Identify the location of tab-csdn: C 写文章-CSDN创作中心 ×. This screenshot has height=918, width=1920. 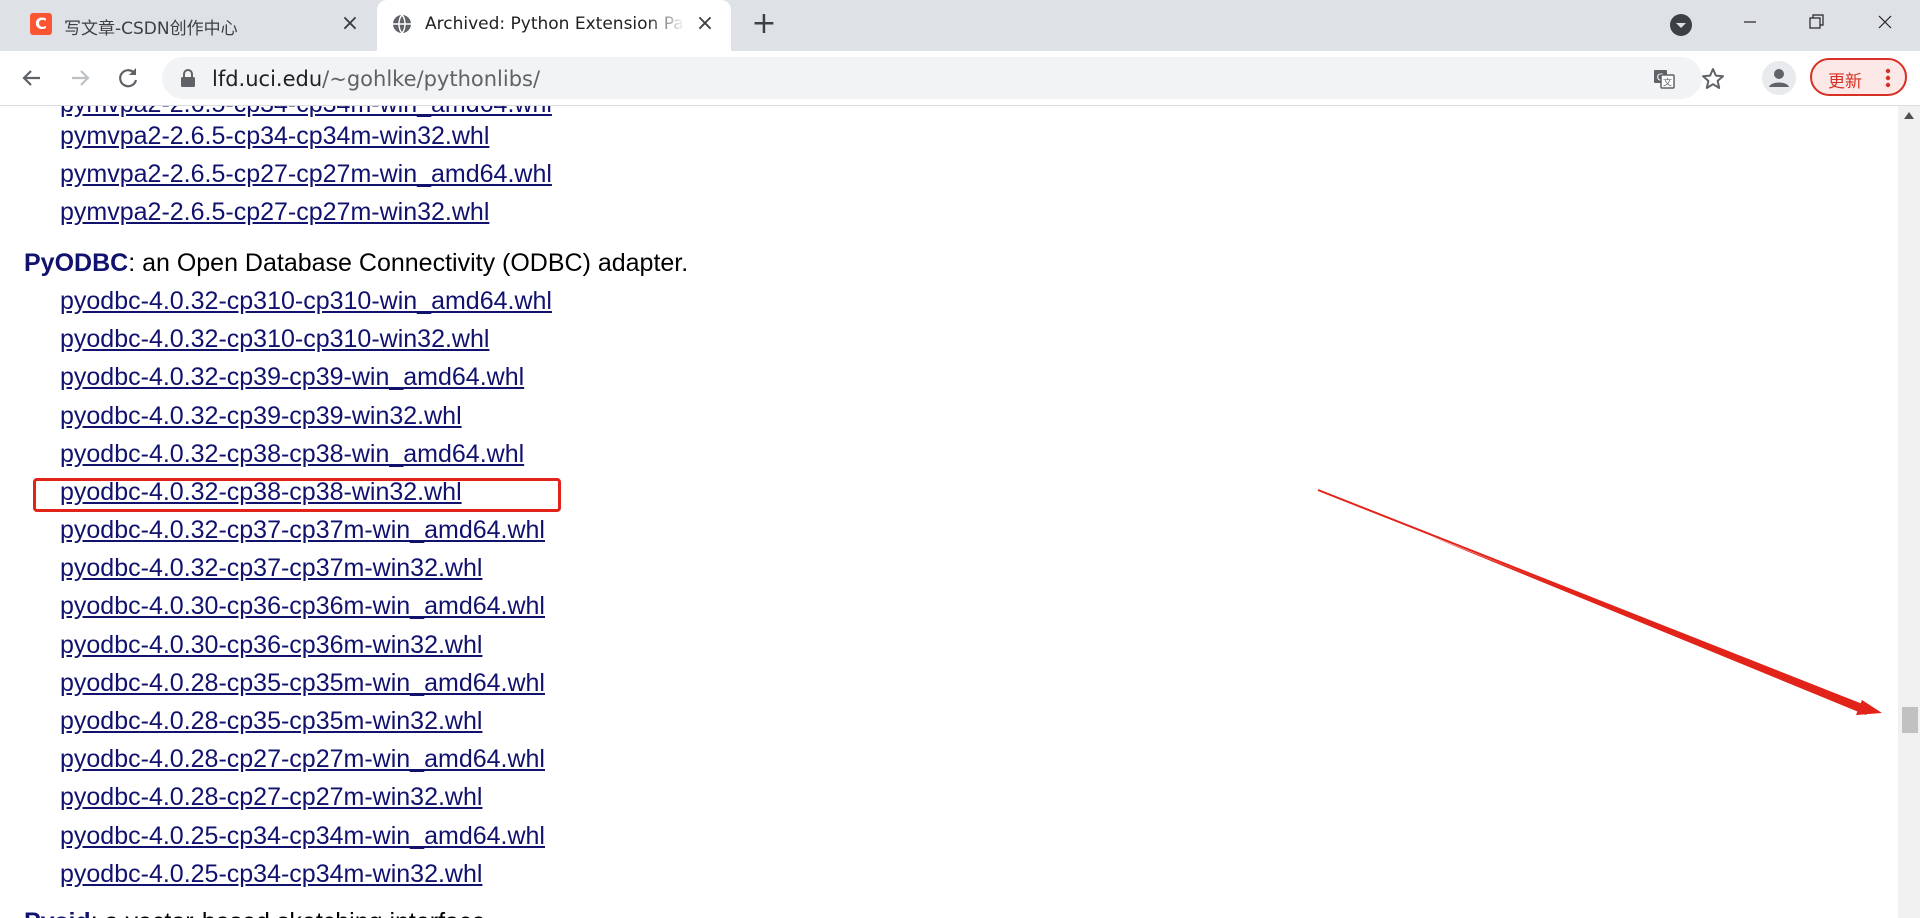
(192, 25).